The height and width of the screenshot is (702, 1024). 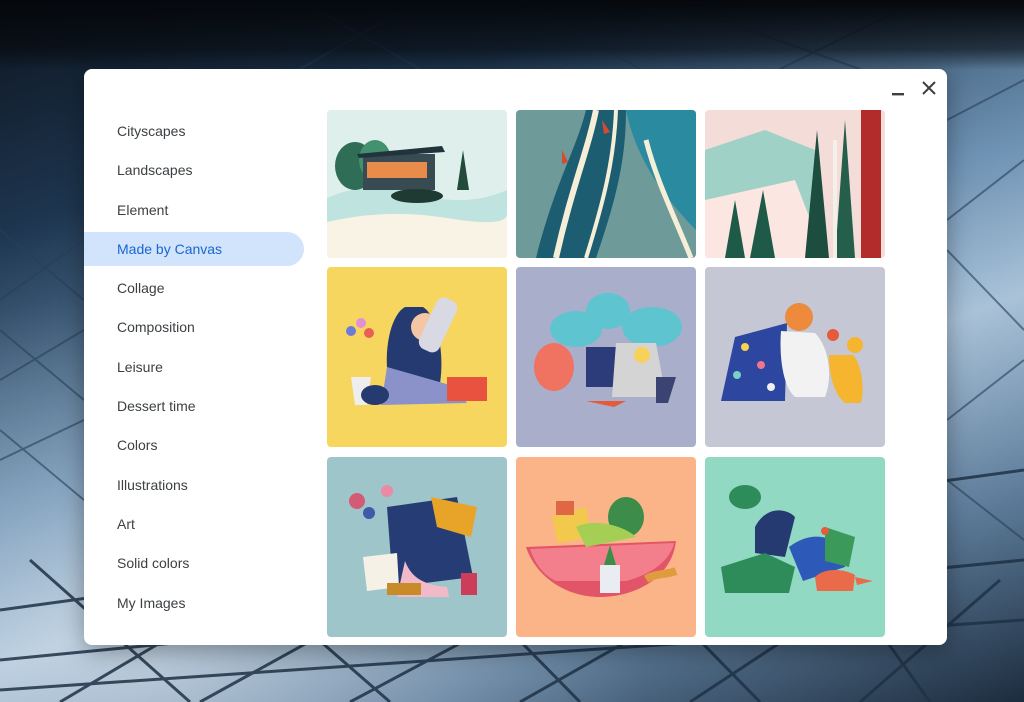 I want to click on sidebar-item-art: Art, so click(x=194, y=524).